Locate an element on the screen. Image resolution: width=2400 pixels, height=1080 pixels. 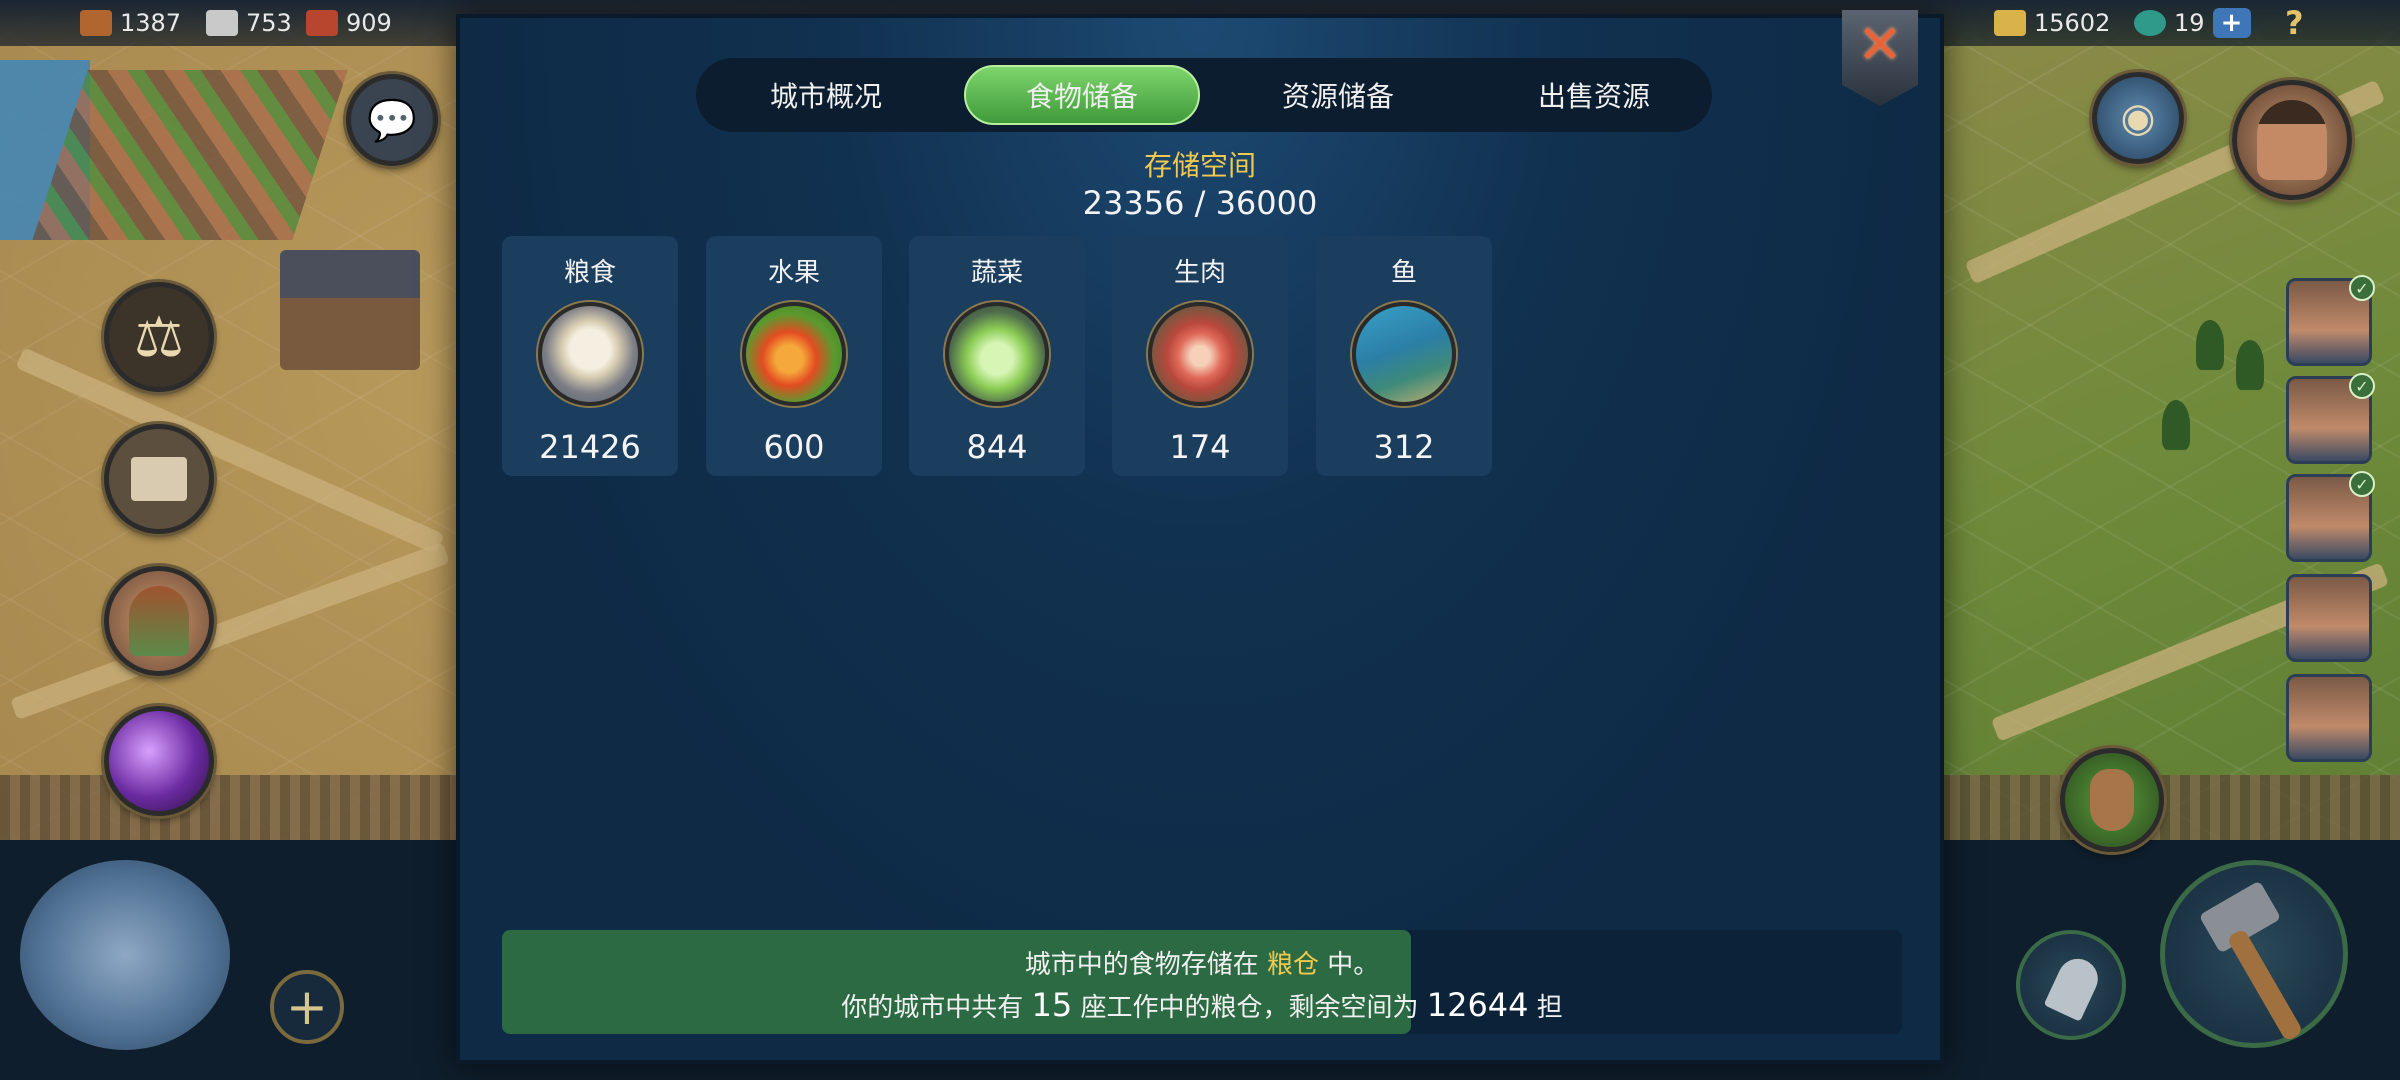
hero-portrait-2: ✓ is located at coordinates (2330, 418).